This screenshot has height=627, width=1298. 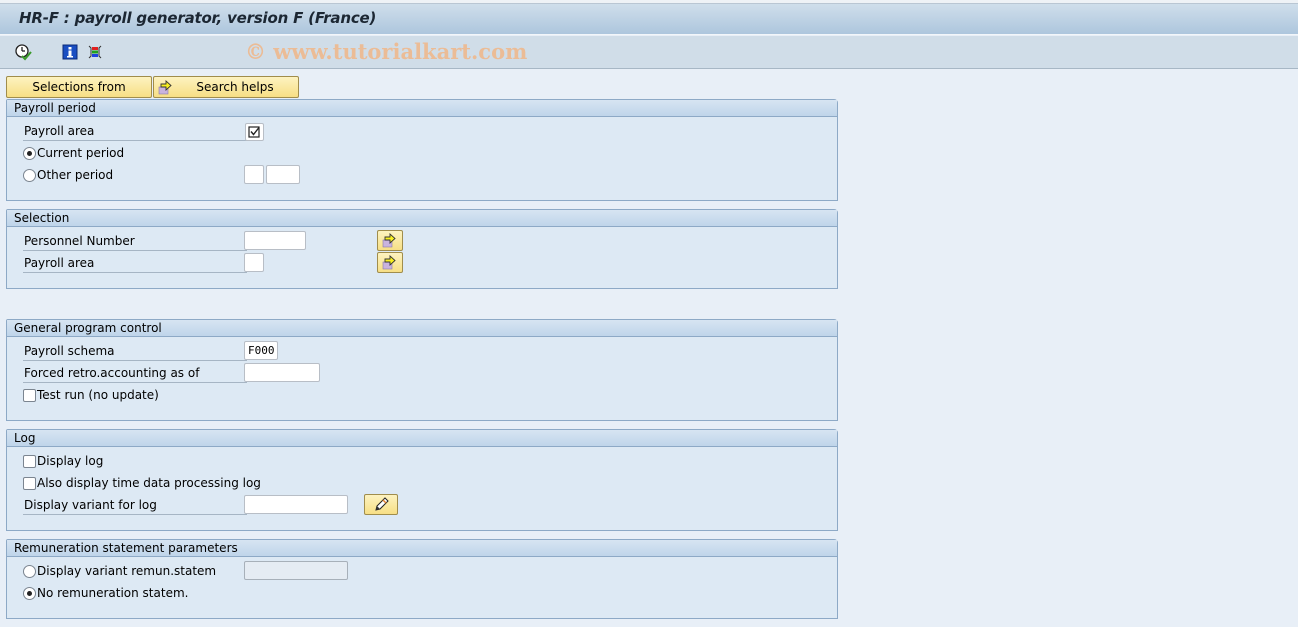 What do you see at coordinates (422, 328) in the screenshot?
I see `group-title: General program control` at bounding box center [422, 328].